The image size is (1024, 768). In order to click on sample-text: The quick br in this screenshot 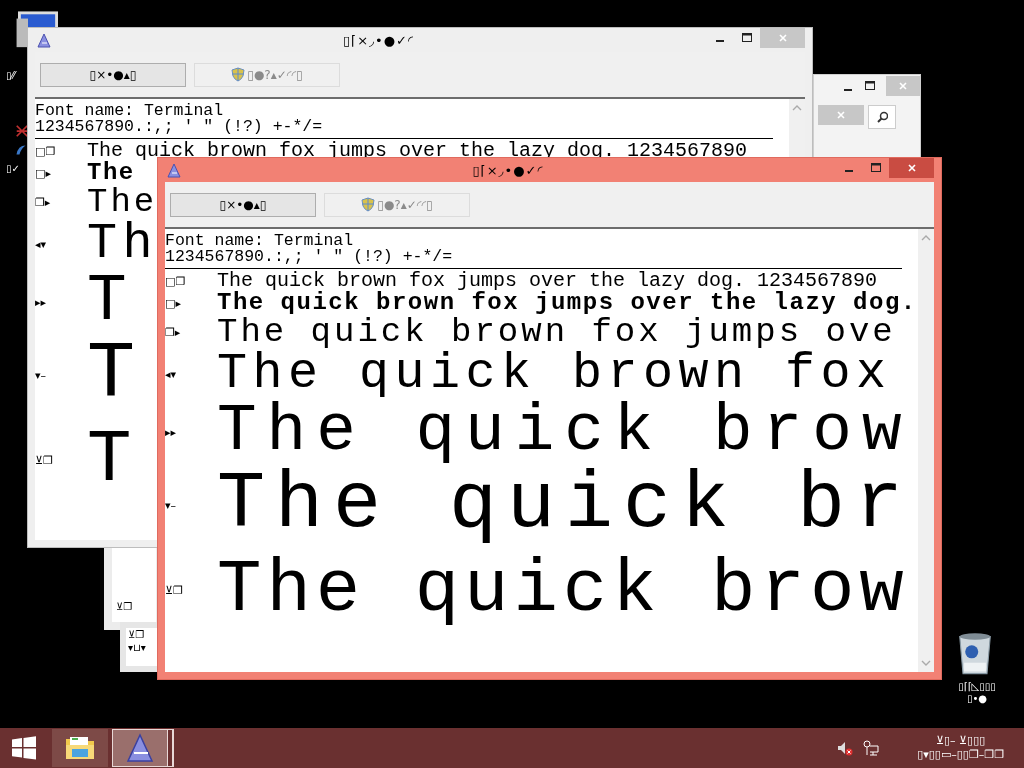, I will do `click(565, 505)`.